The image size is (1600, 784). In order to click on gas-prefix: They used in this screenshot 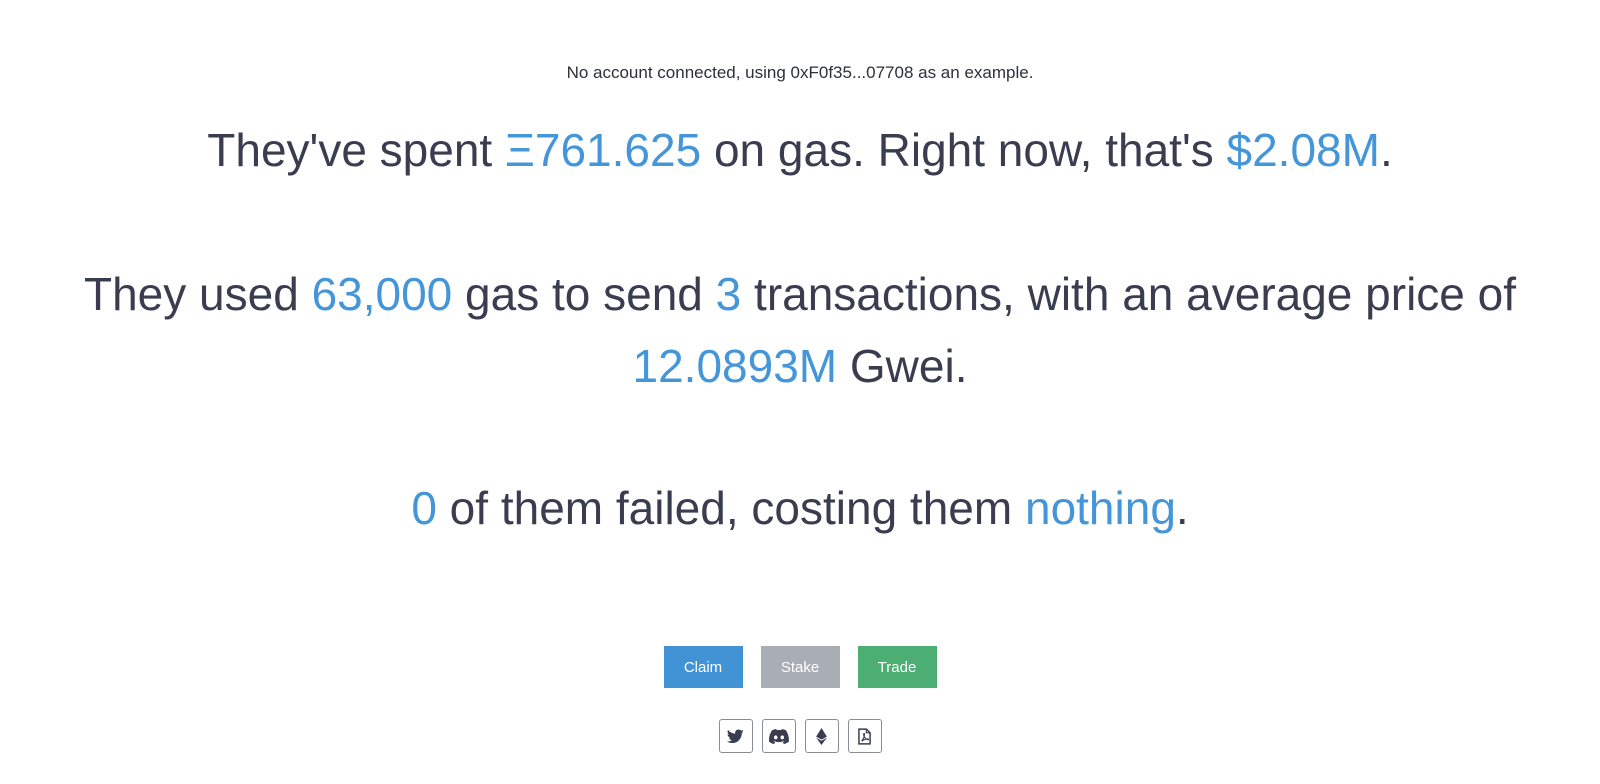, I will do `click(197, 294)`.